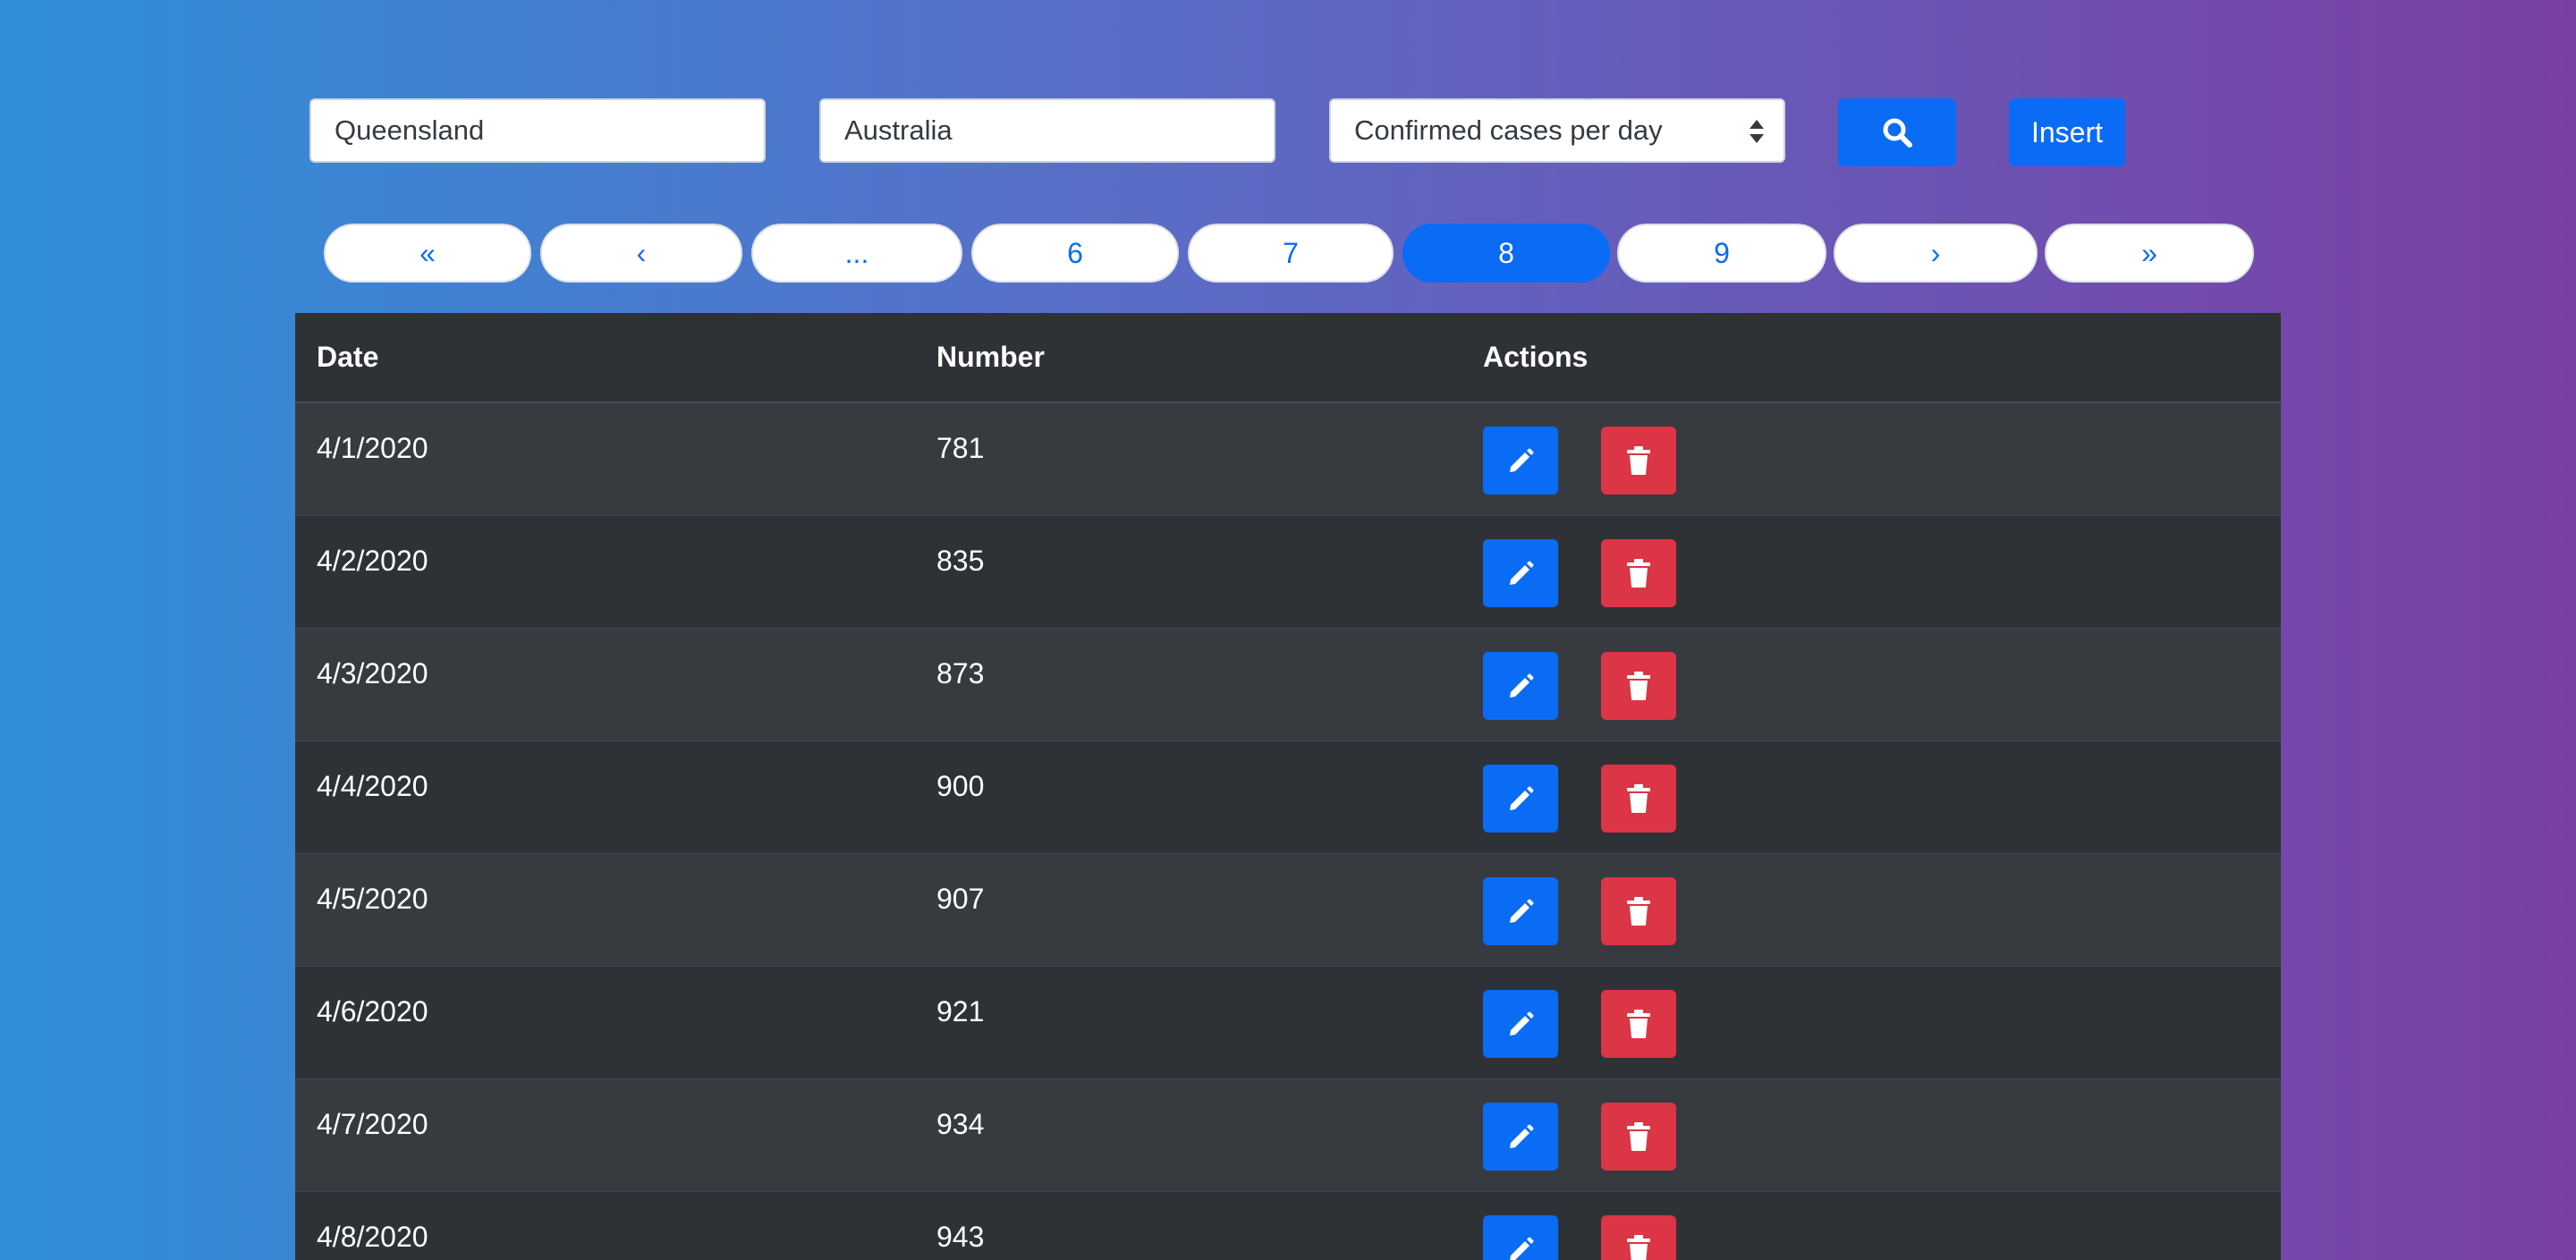  I want to click on cell-number: 781, so click(1188, 459).